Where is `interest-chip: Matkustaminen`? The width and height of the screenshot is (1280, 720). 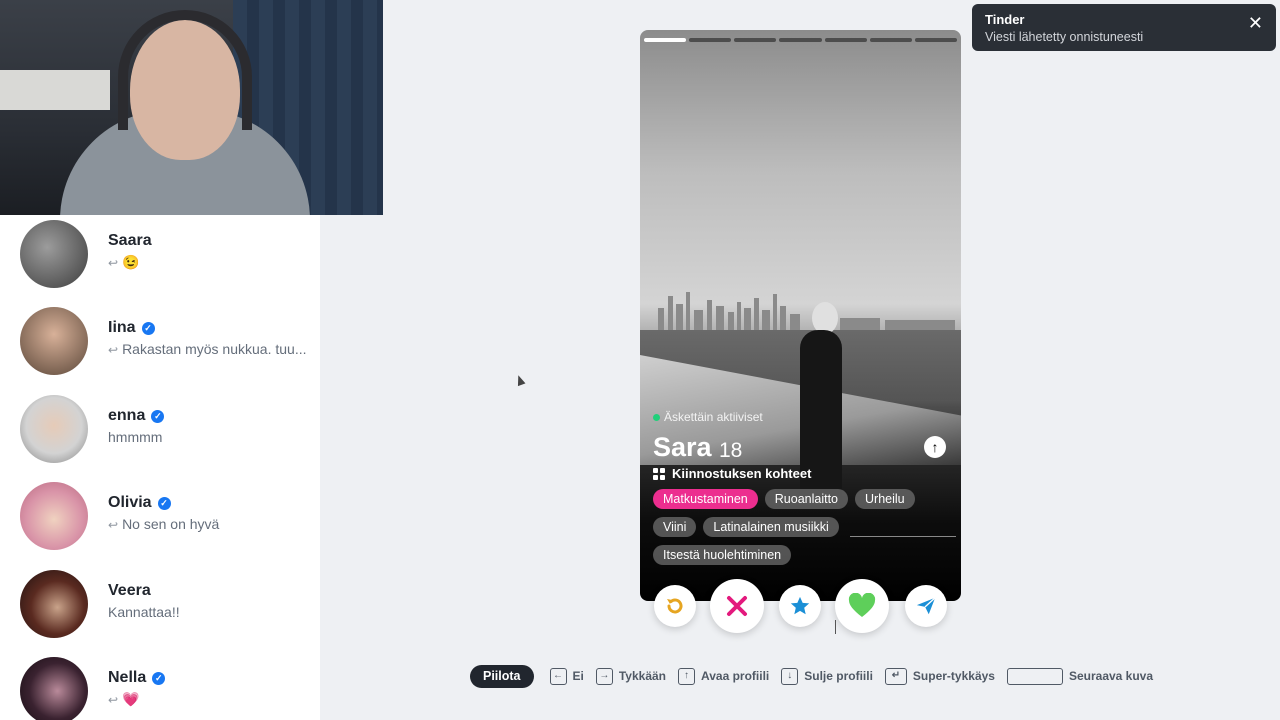
interest-chip: Matkustaminen is located at coordinates (705, 499).